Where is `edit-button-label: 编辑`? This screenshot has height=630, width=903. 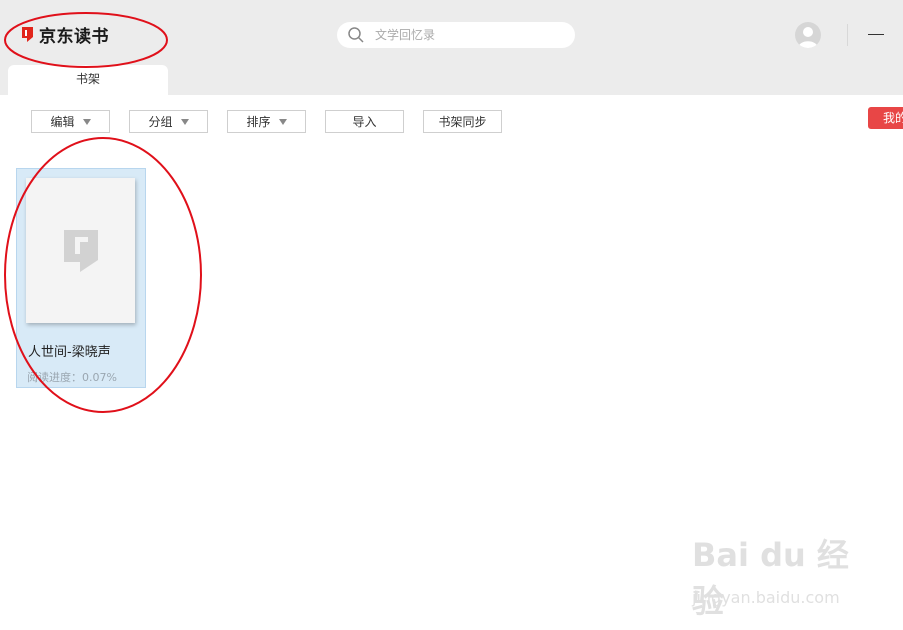 edit-button-label: 编辑 is located at coordinates (62, 122).